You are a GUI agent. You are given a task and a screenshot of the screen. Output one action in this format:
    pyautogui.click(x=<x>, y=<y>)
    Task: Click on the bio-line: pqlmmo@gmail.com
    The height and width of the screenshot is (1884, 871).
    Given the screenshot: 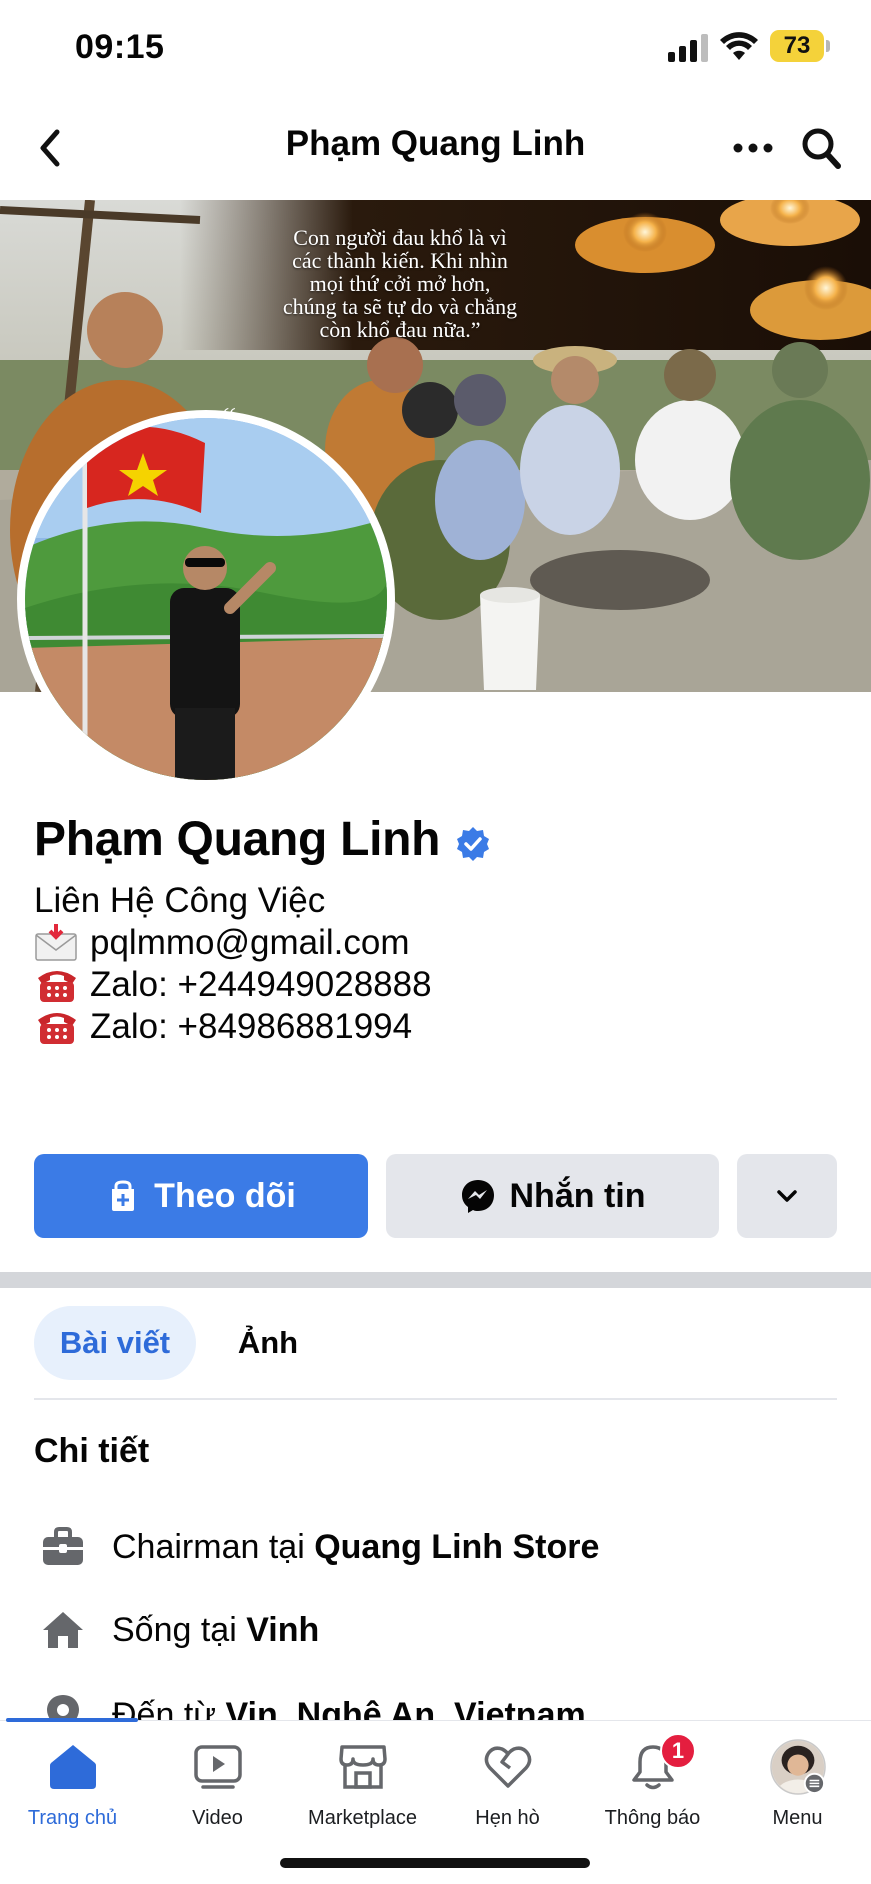 What is the action you would take?
    pyautogui.click(x=233, y=943)
    